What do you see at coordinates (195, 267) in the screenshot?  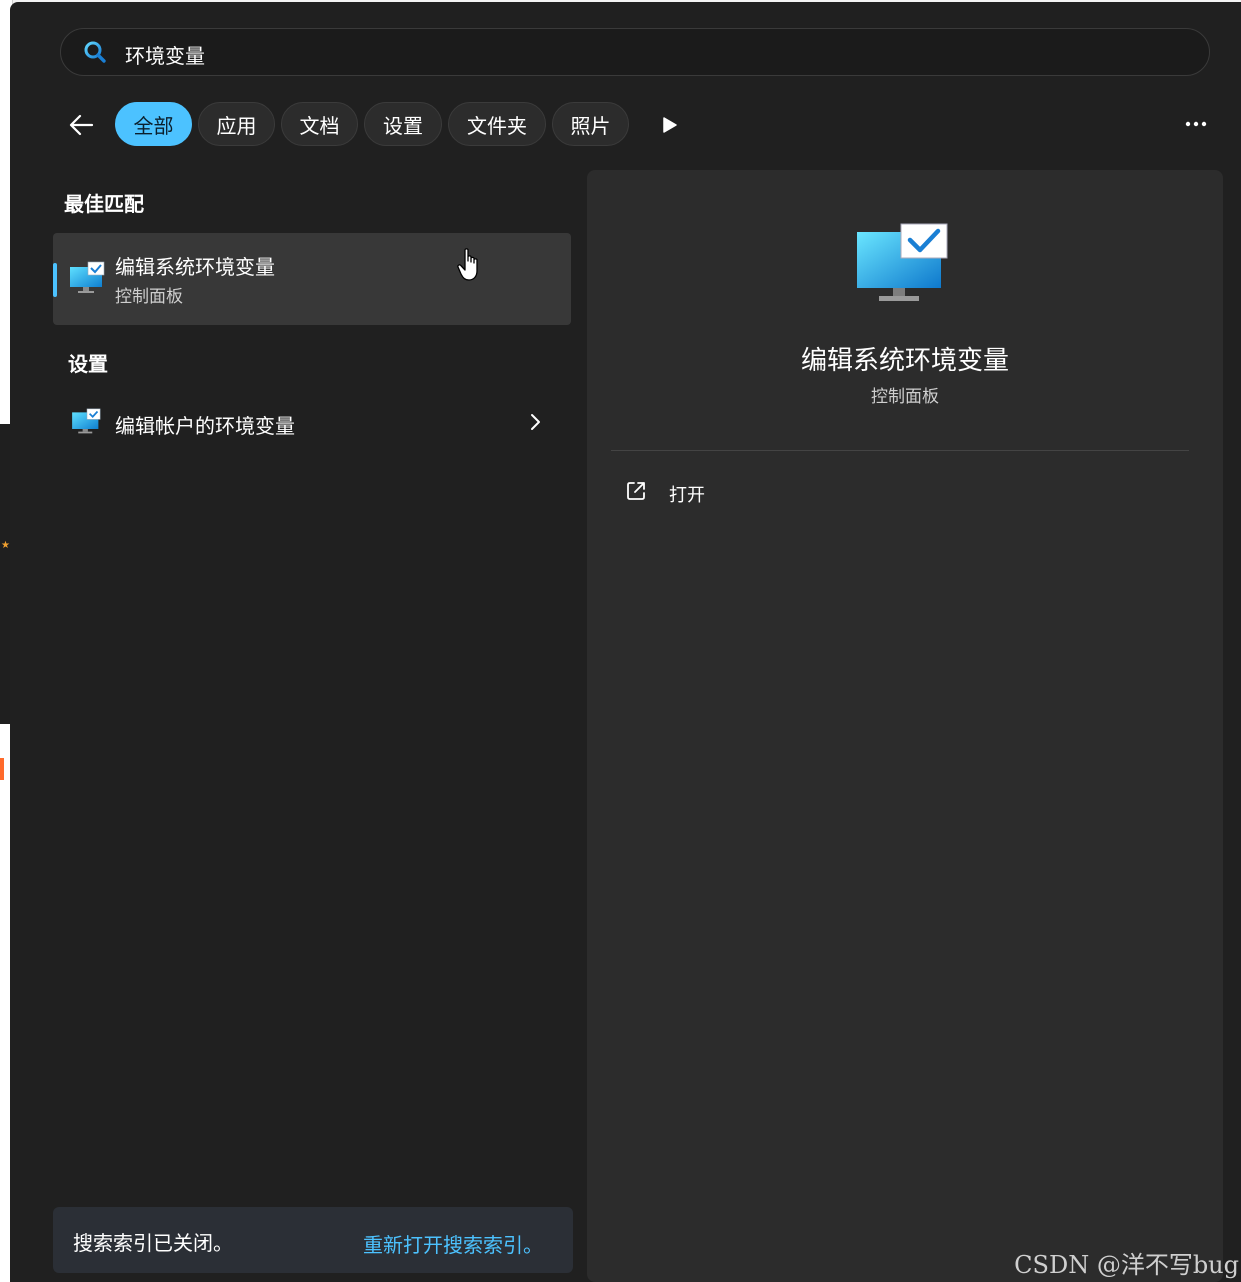 I see `best-match-title: 编辑系统环境变量` at bounding box center [195, 267].